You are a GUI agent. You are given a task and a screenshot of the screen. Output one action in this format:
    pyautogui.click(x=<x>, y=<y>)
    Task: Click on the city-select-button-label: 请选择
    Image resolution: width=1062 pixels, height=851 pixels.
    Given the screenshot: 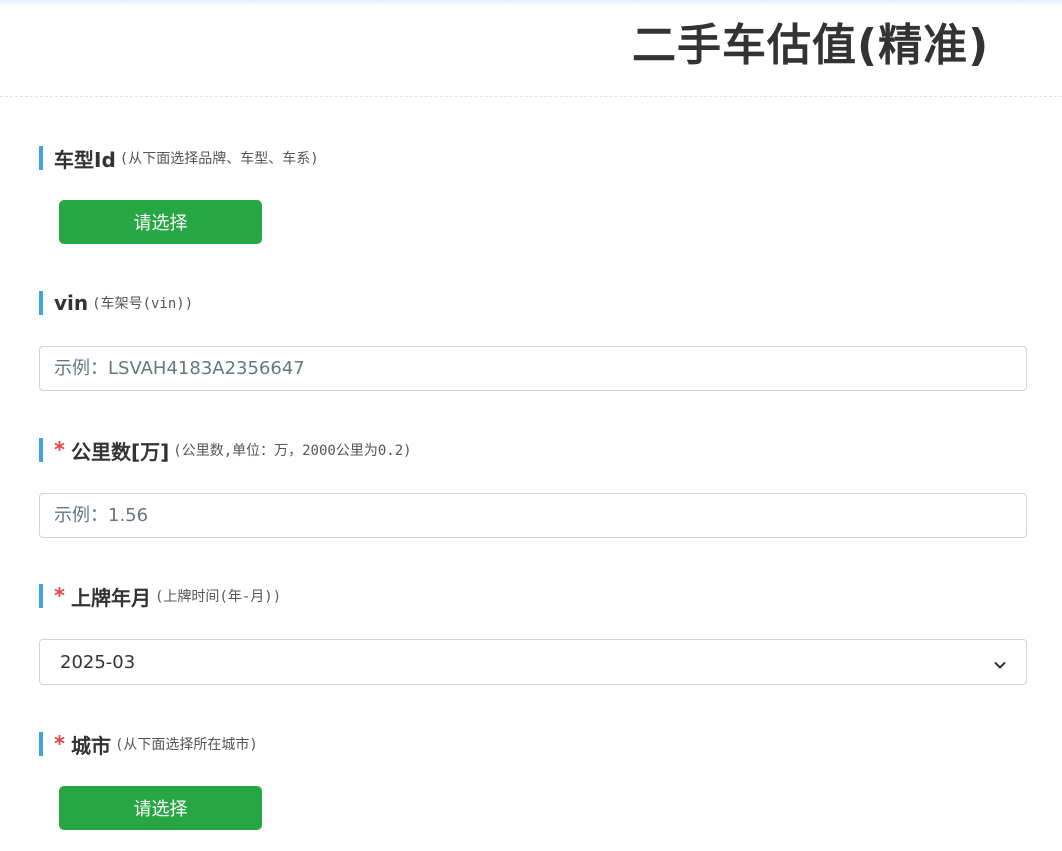 What is the action you would take?
    pyautogui.click(x=160, y=809)
    